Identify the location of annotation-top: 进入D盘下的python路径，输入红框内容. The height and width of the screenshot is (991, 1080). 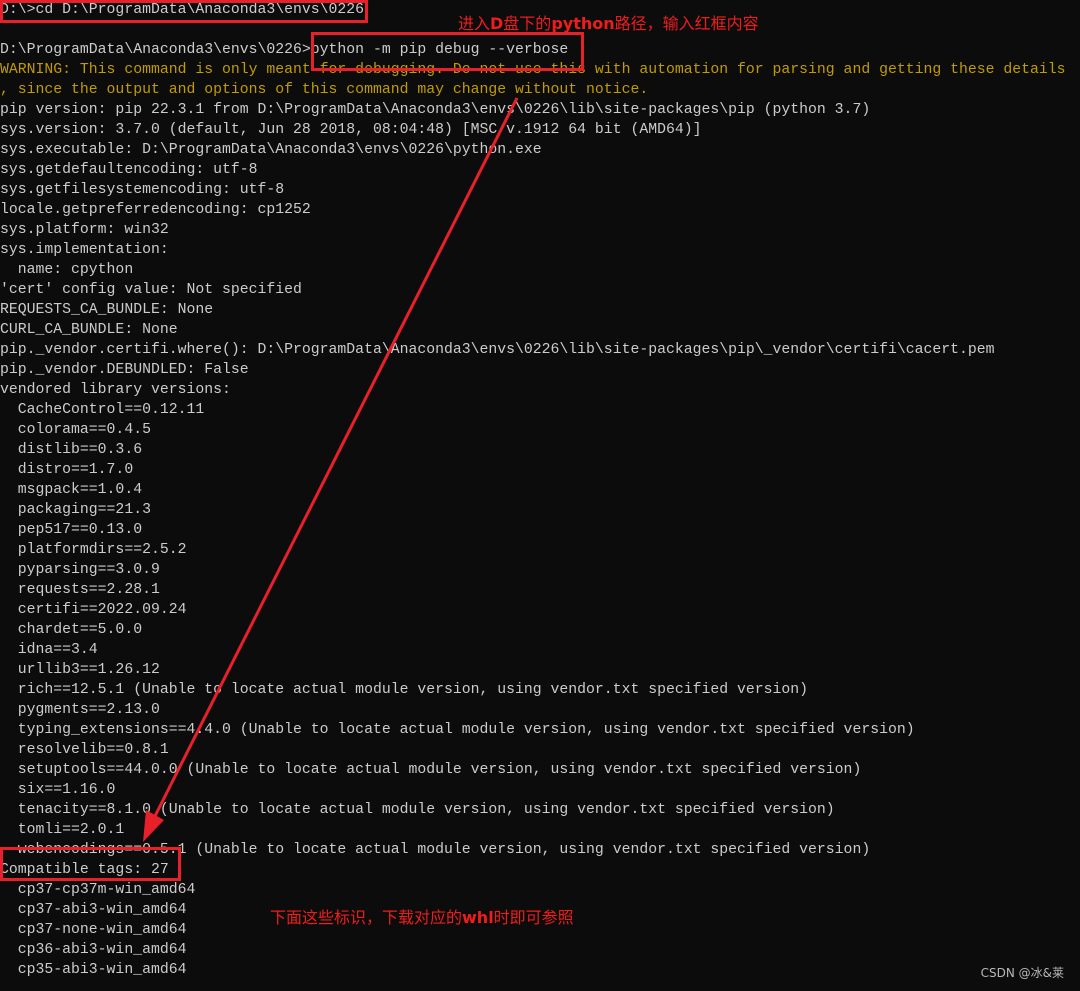
(608, 23).